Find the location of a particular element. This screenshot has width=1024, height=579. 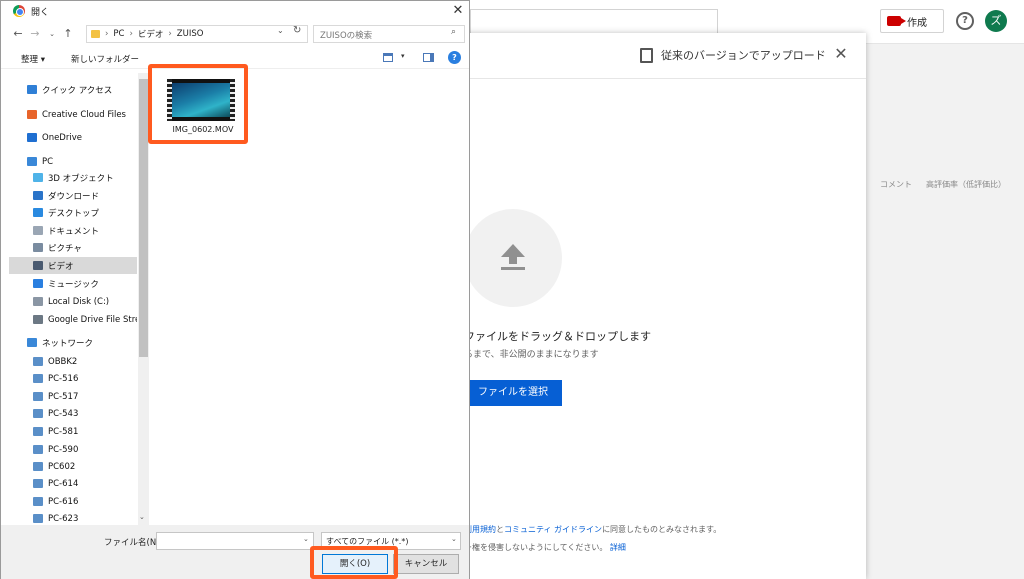

sidebar-item-5: 3D オブジェクト is located at coordinates (73, 177).